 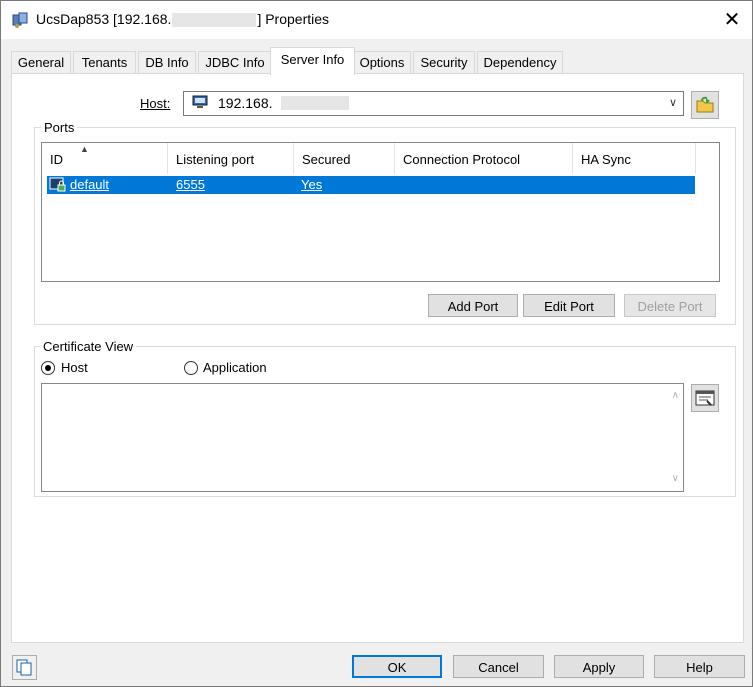 I want to click on ok-button: OK, so click(x=397, y=666).